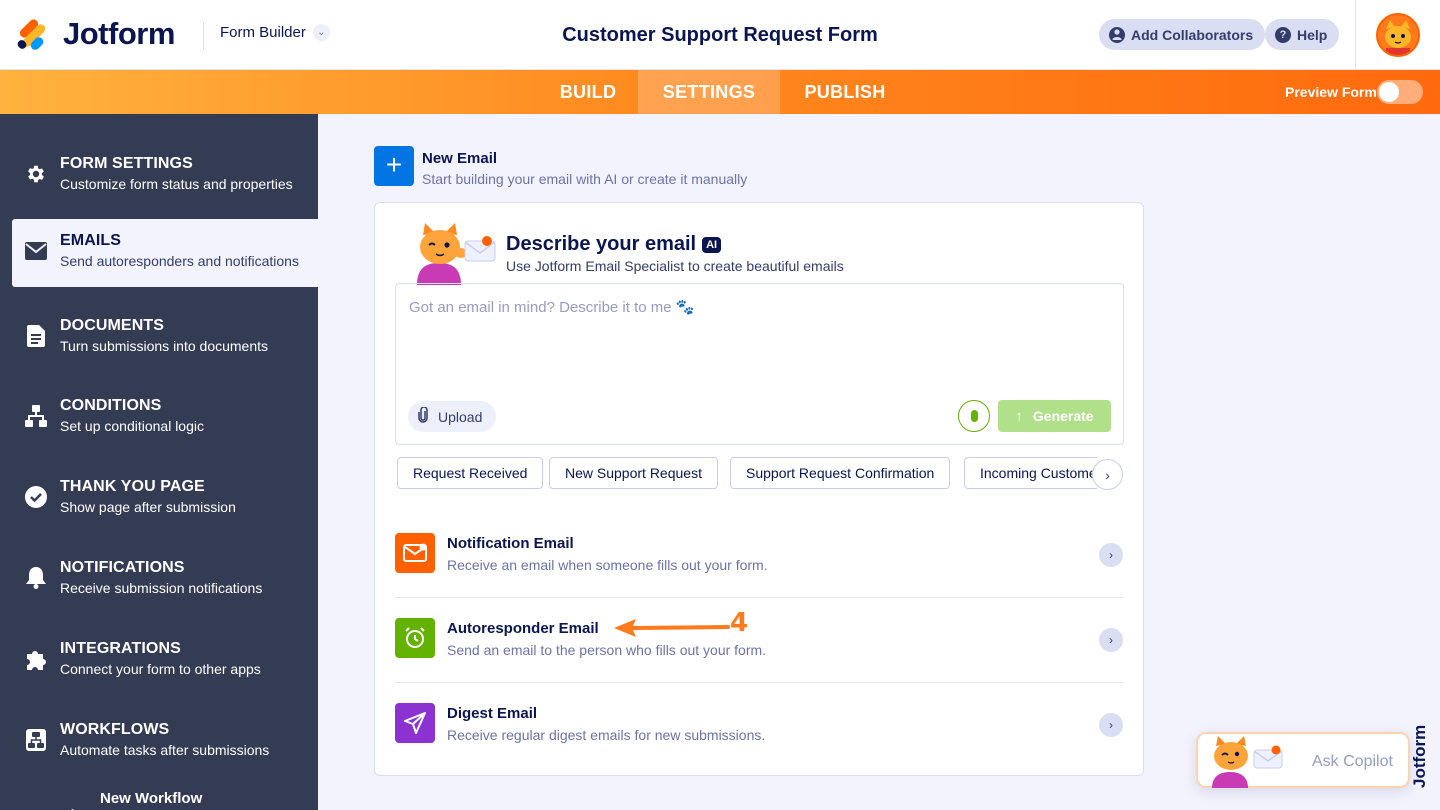 The width and height of the screenshot is (1440, 810). What do you see at coordinates (1400, 92) in the screenshot?
I see `preview-form-toggle` at bounding box center [1400, 92].